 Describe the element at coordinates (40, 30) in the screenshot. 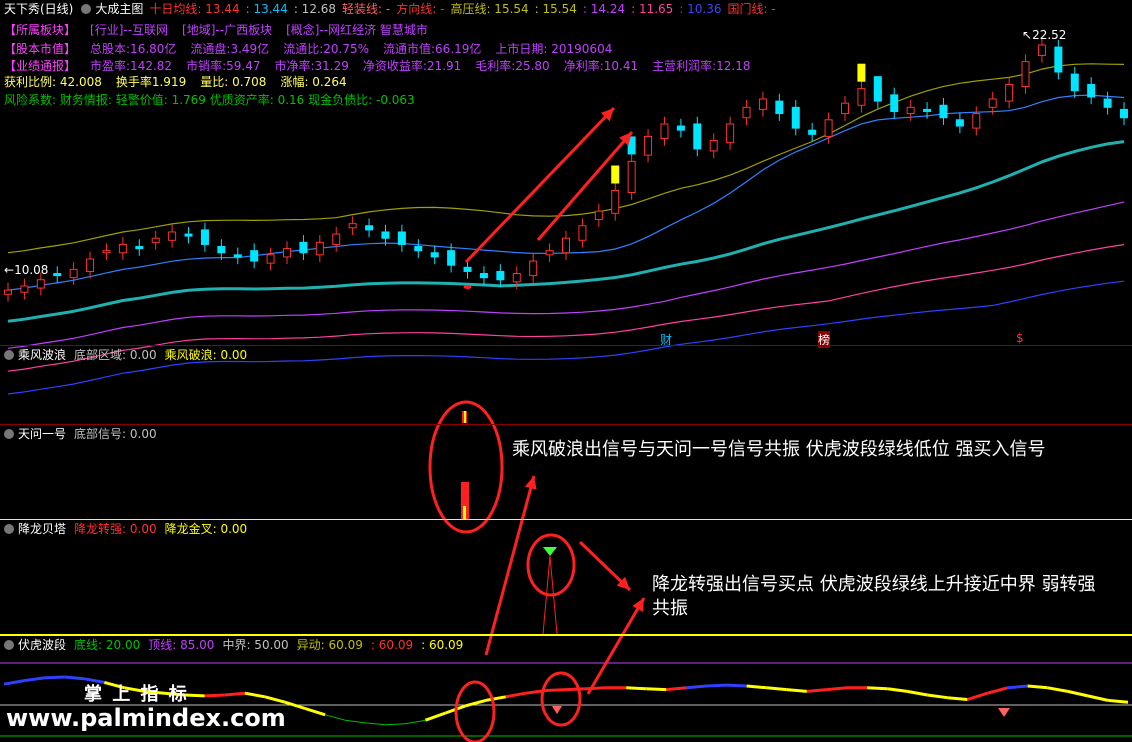

I see `info-field: 【所属板块】` at that location.